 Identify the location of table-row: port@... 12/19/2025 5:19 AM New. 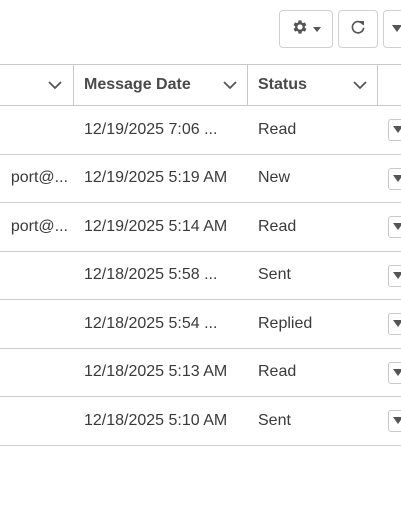
(200, 179).